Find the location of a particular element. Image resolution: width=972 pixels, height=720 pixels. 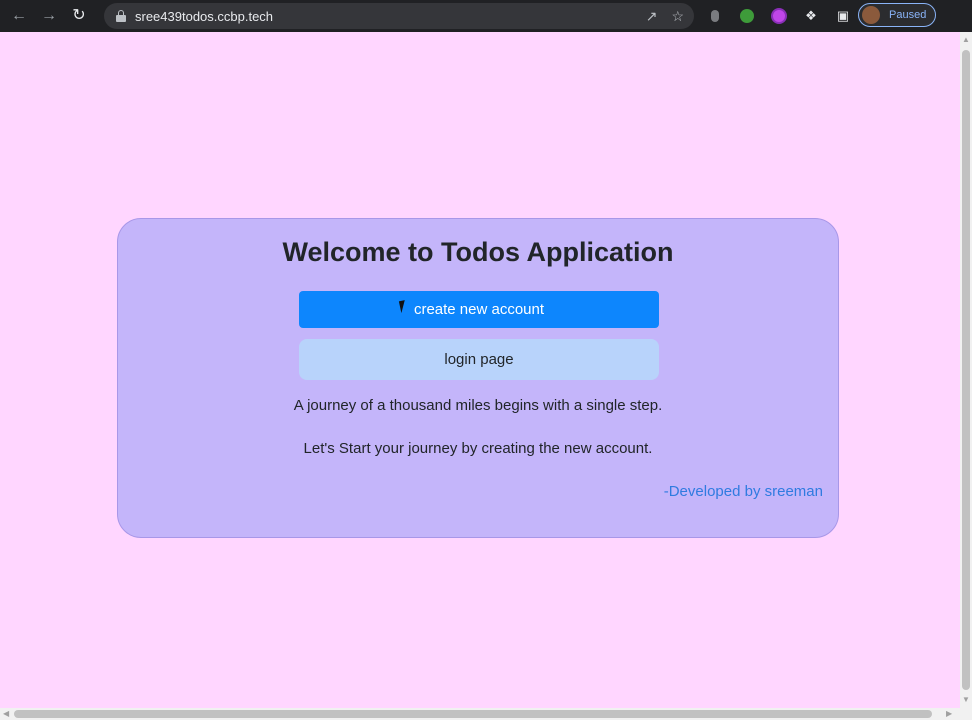

scroll-left-arrow-icon: ◀ is located at coordinates (6, 714).